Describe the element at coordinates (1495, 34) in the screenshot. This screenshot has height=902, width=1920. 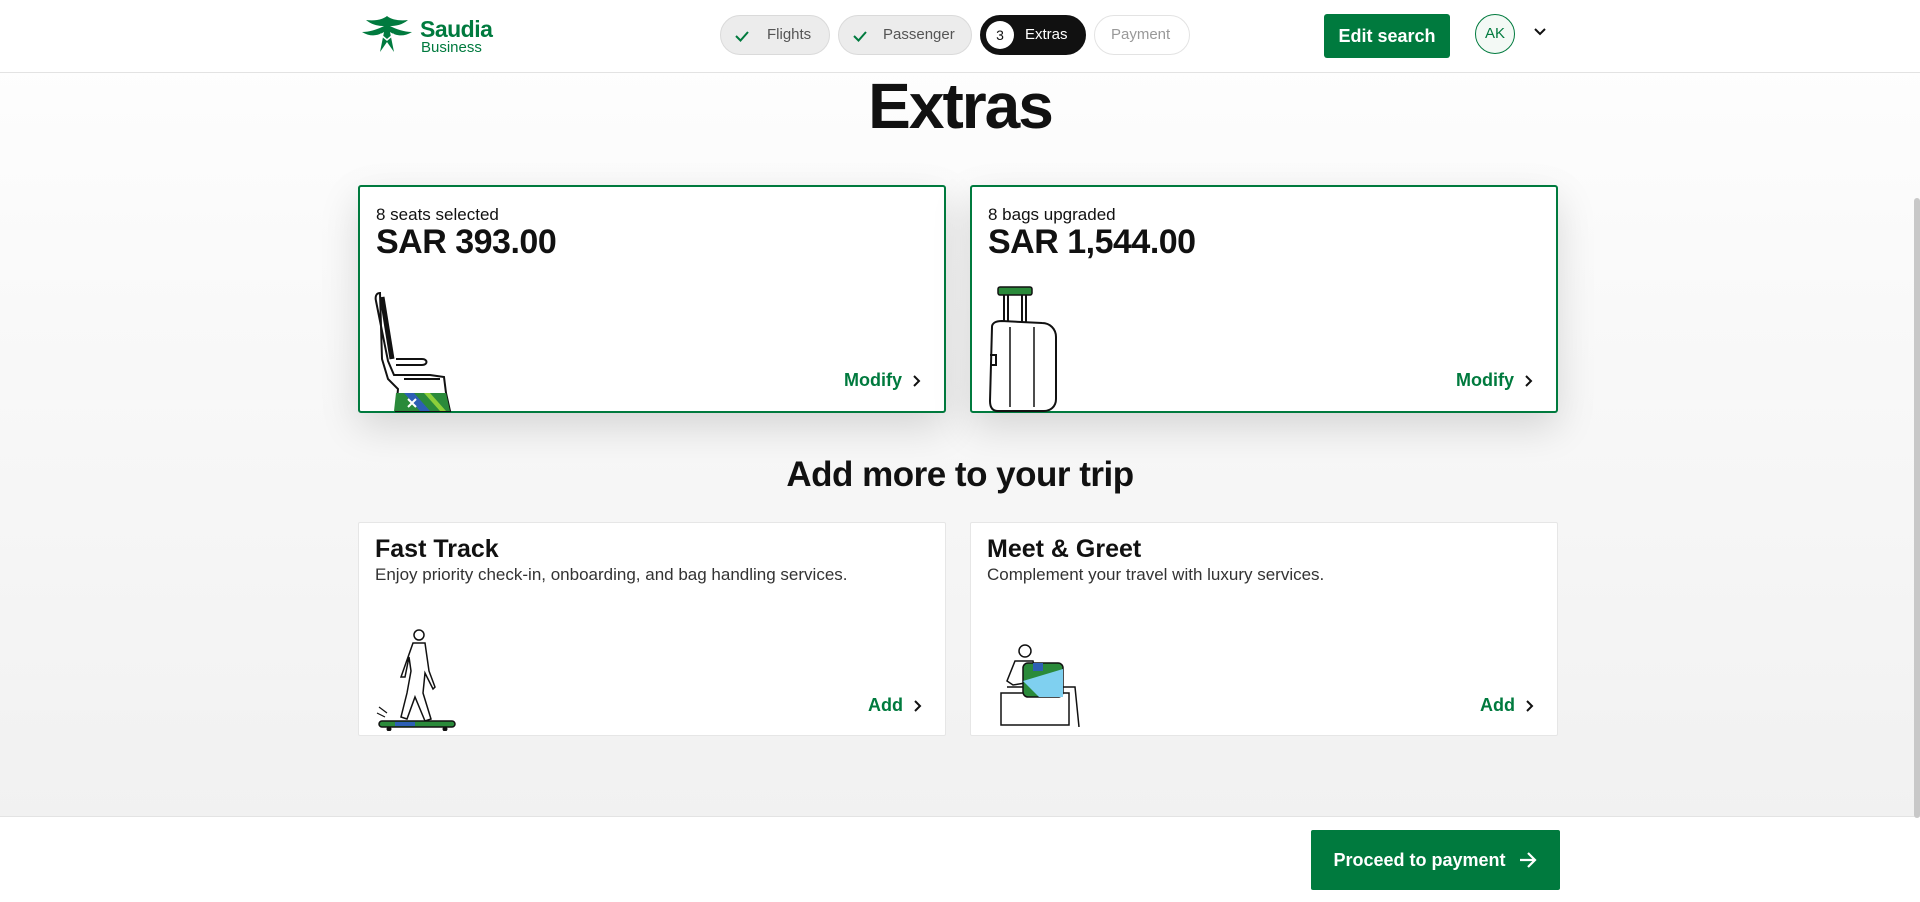
I see `avatar: AK` at that location.